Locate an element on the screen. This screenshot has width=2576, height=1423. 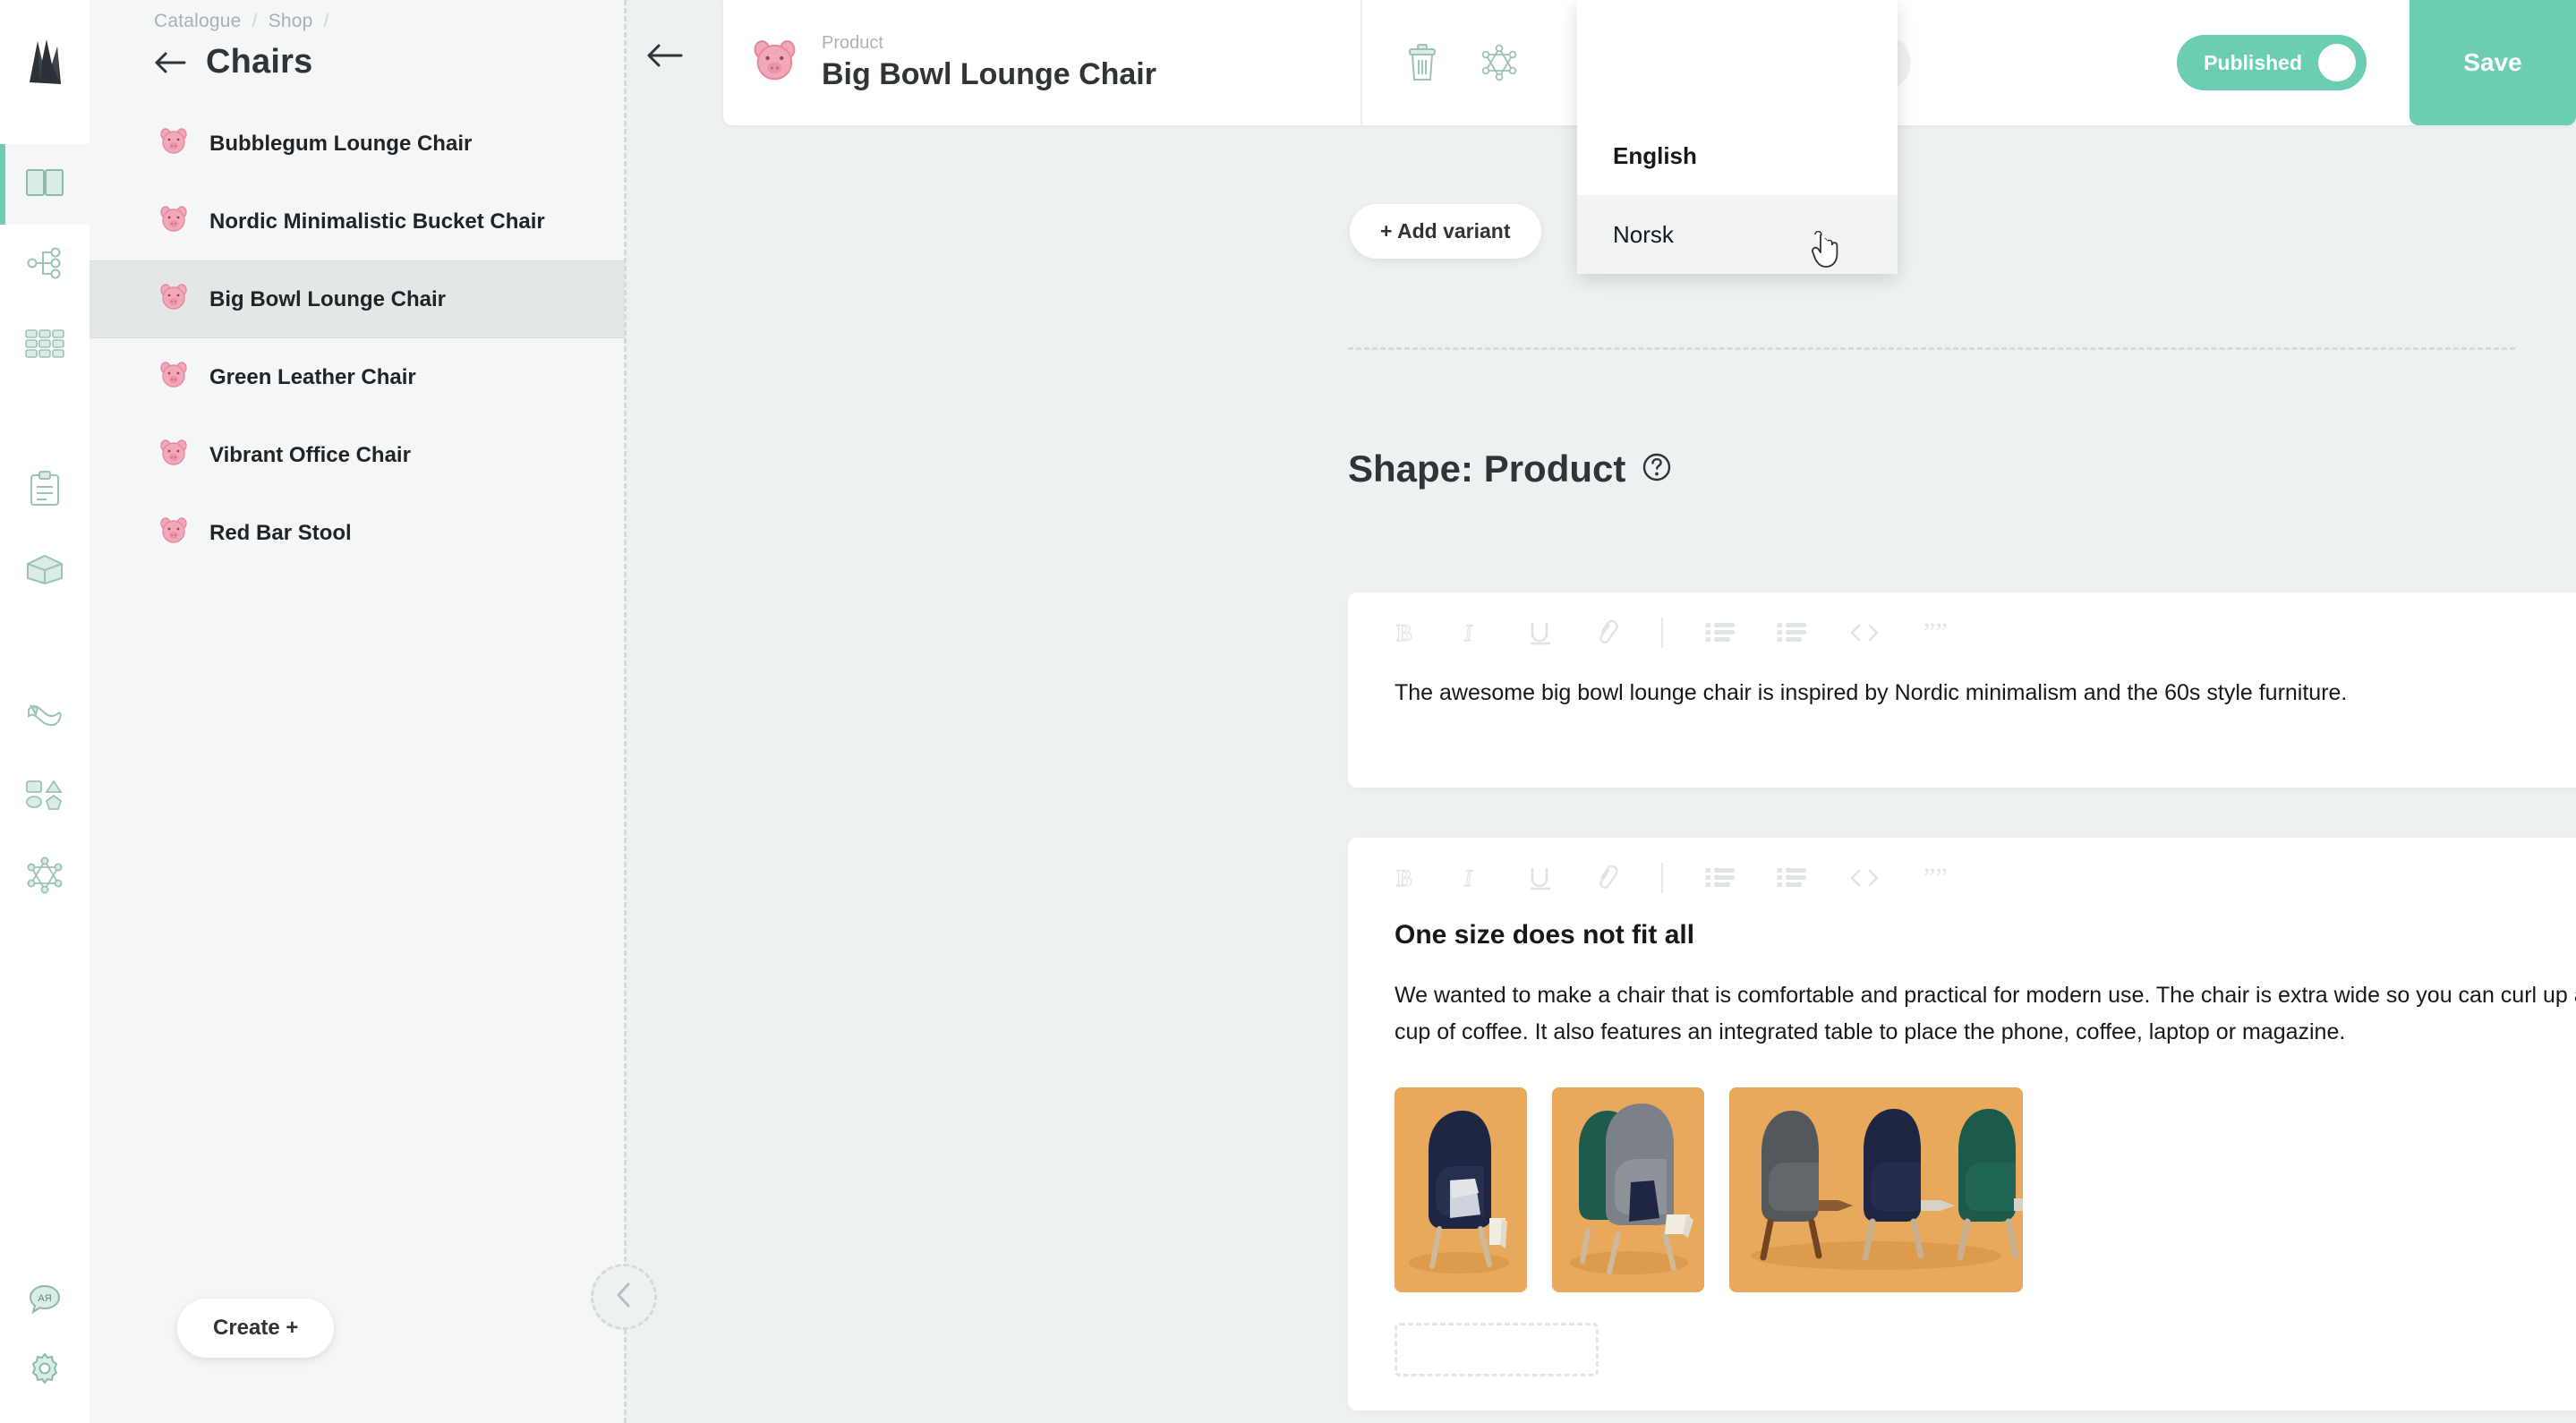
list-item: Green Leather Chair is located at coordinates (357, 377).